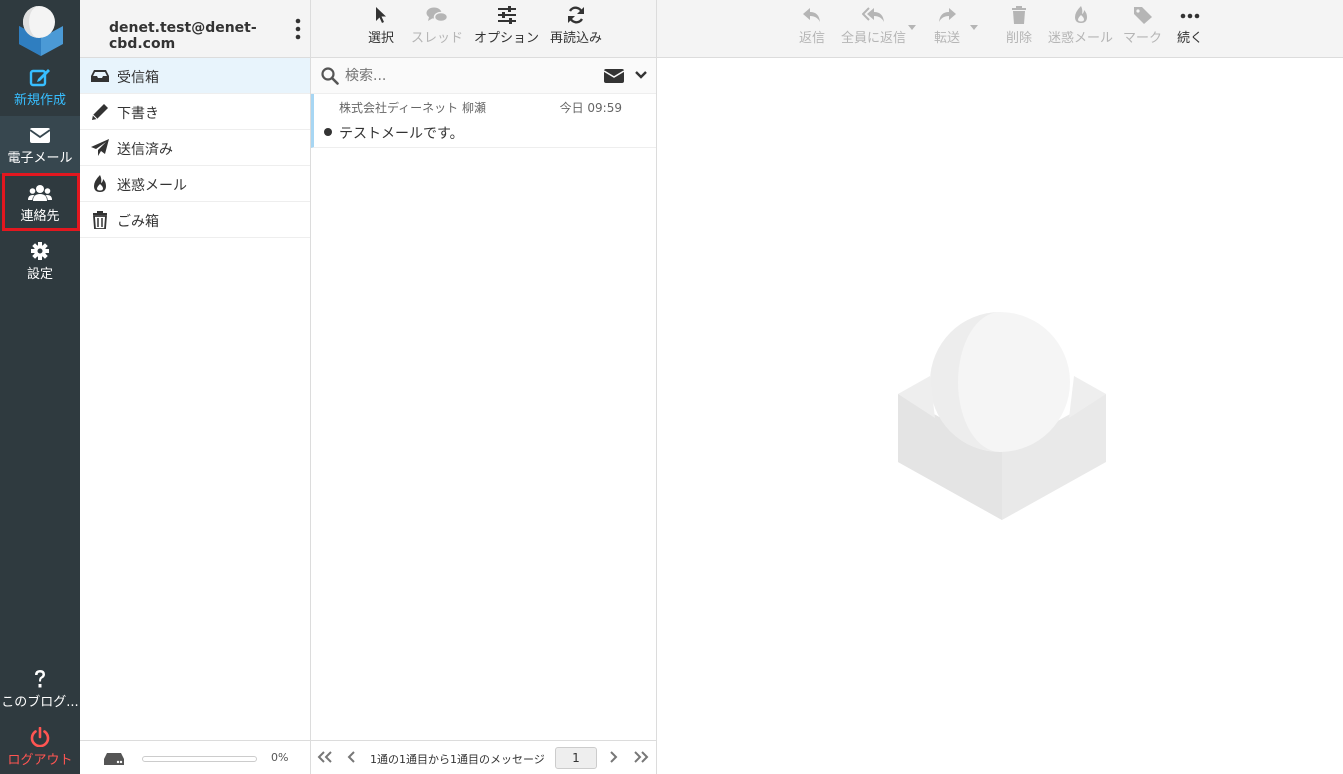 This screenshot has height=774, width=1343. What do you see at coordinates (1019, 26) in the screenshot?
I see `delete-button: 削除` at bounding box center [1019, 26].